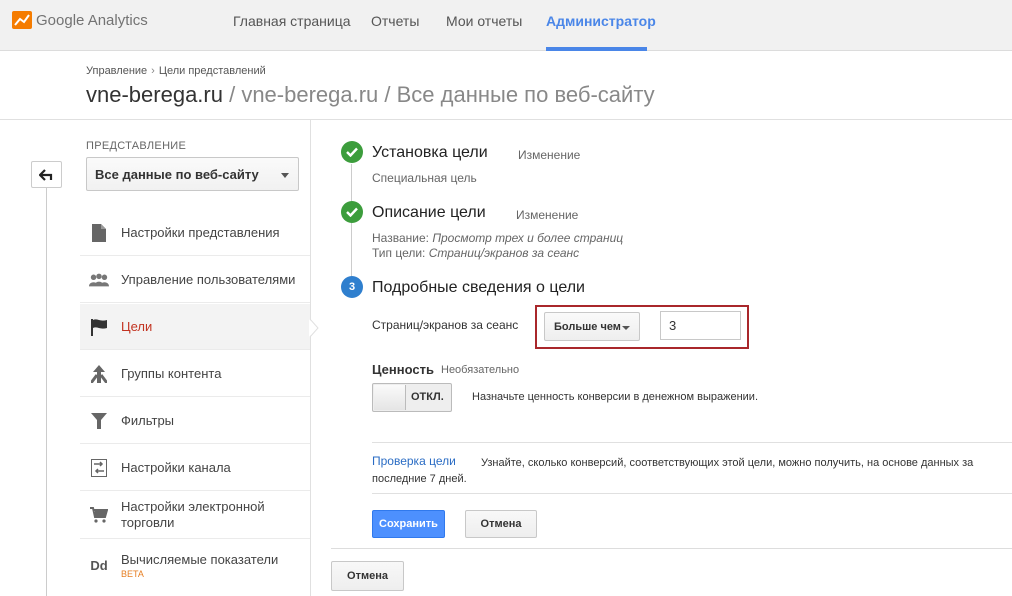  I want to click on step1-edit-link: Изменение, so click(549, 155).